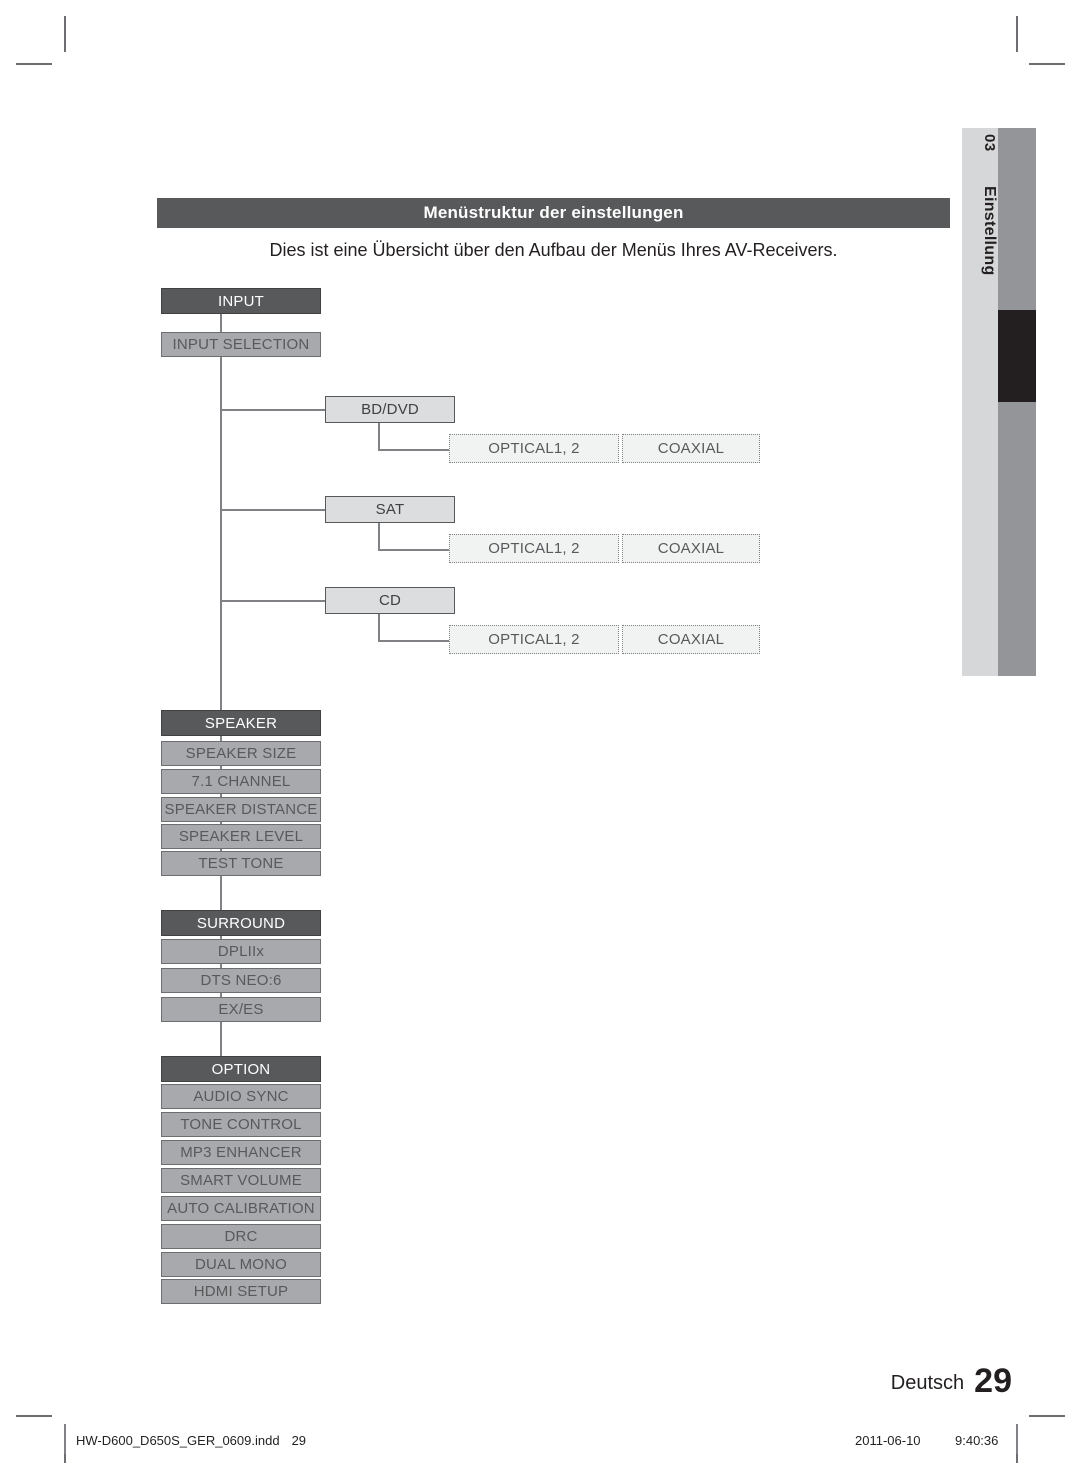 The height and width of the screenshot is (1479, 1080). I want to click on print-file-name: HW-D600_D650S_GER_0609.indd, so click(178, 1440).